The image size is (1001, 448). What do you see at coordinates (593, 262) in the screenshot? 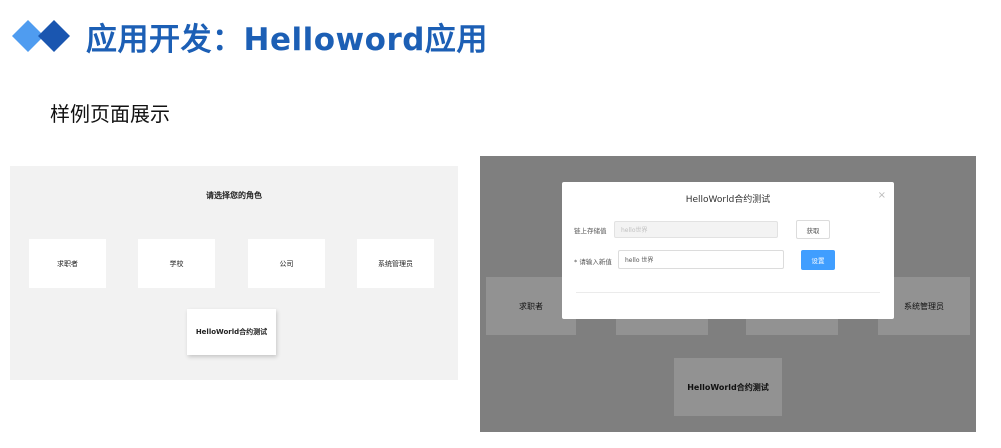
I see `new-value-label: * 请输入新值` at bounding box center [593, 262].